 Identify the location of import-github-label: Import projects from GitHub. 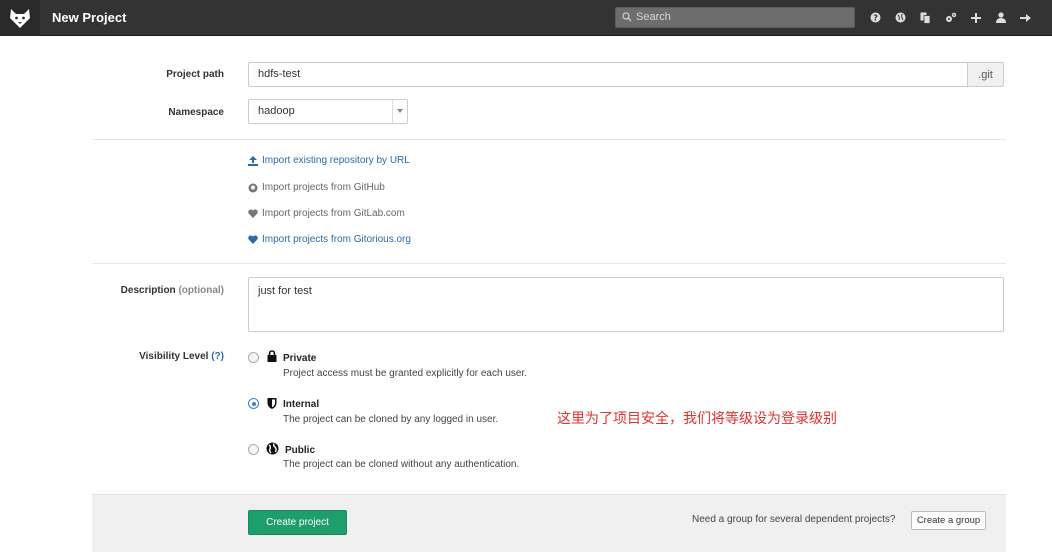
(323, 187).